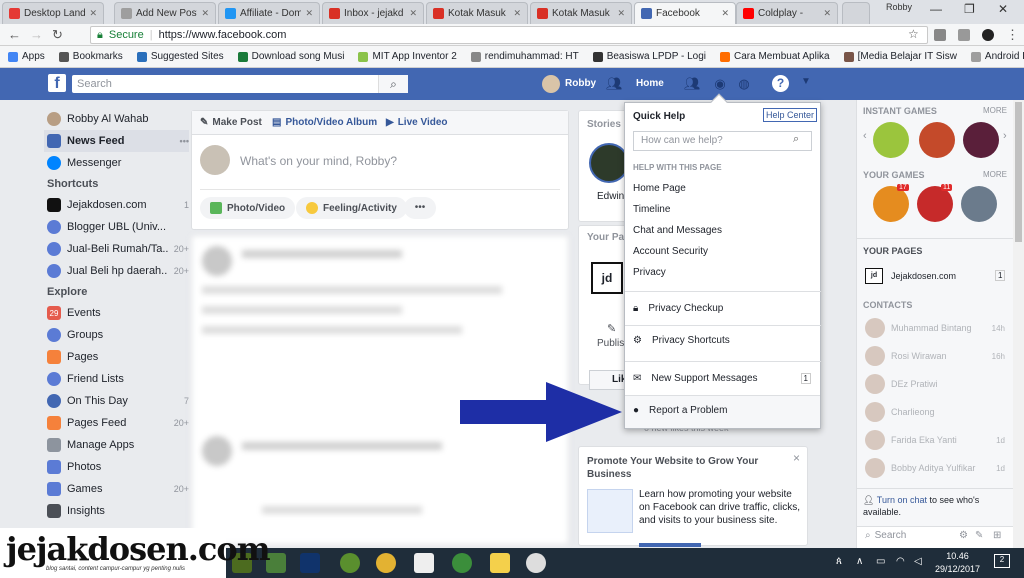  What do you see at coordinates (722, 141) in the screenshot?
I see `help-search-input: How can we help?` at bounding box center [722, 141].